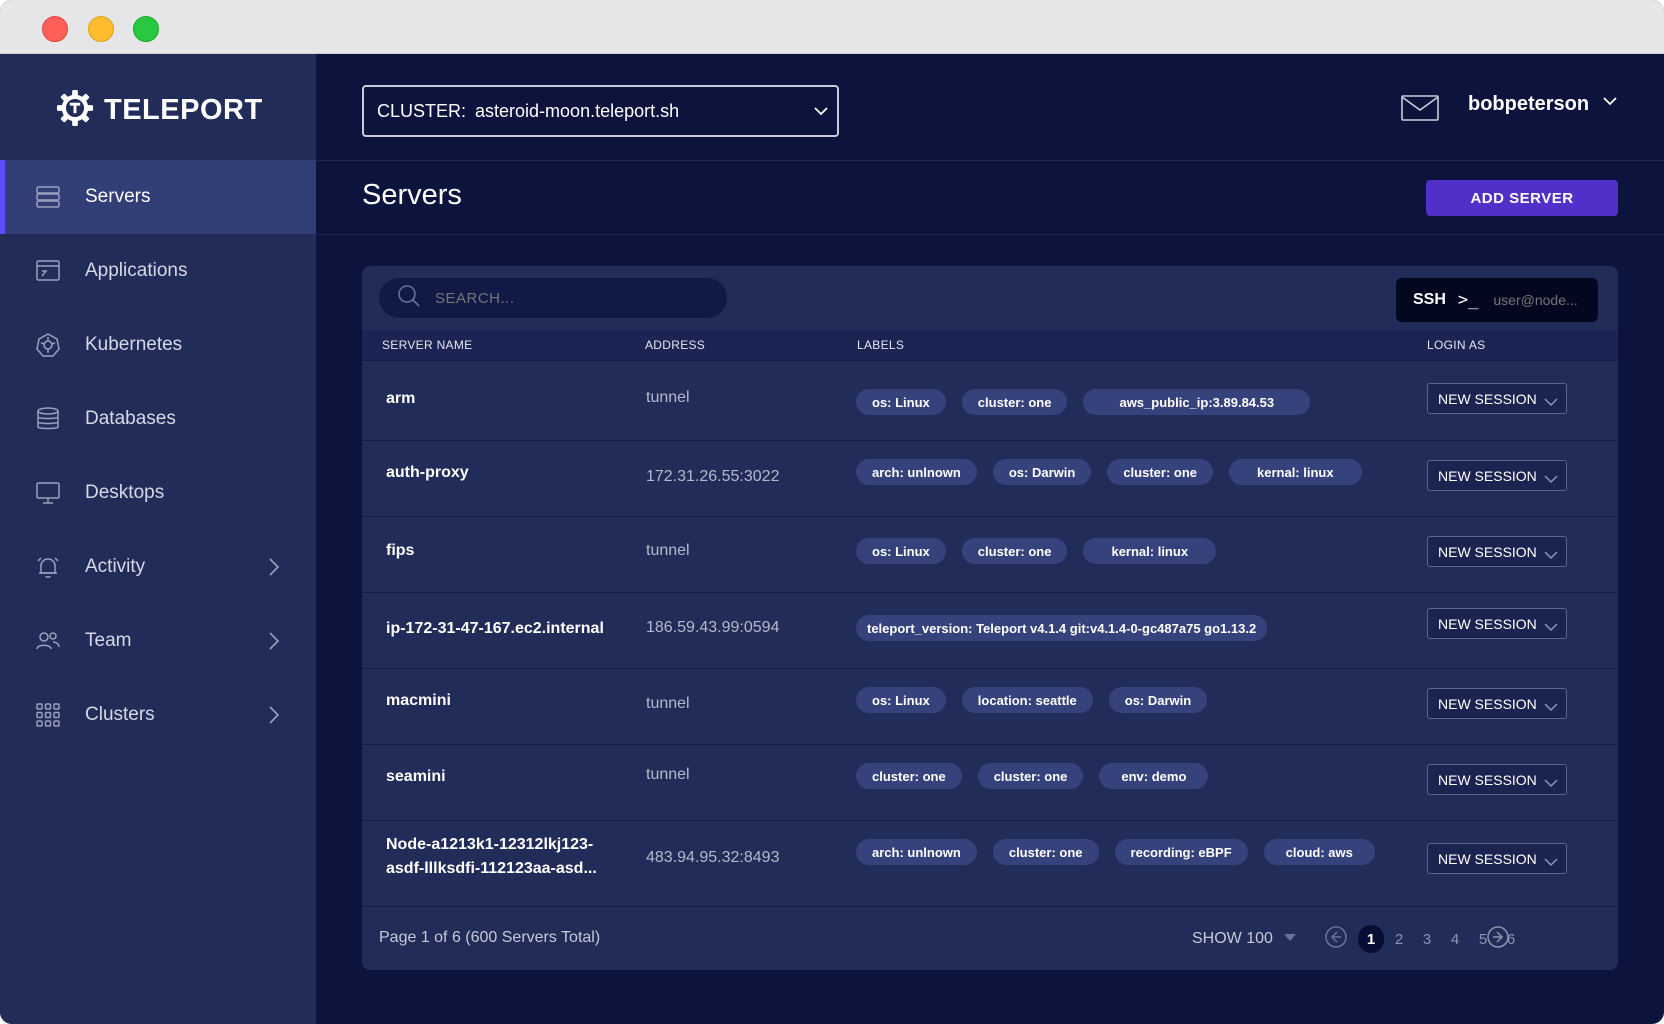  Describe the element at coordinates (832, 27) in the screenshot. I see `window-titlebar` at that location.